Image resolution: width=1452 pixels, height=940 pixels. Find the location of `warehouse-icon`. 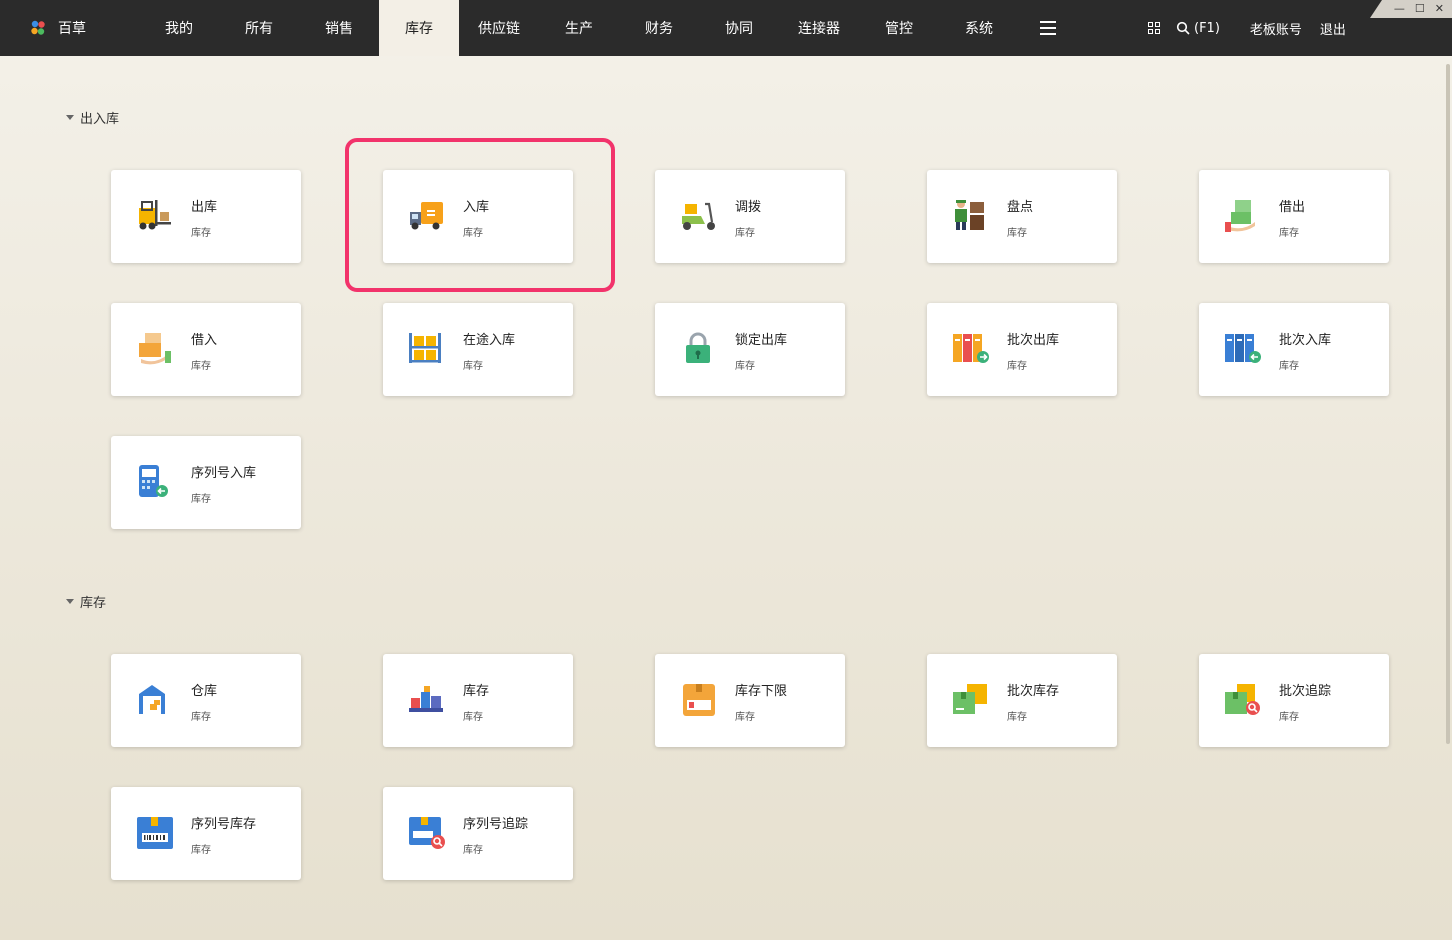

warehouse-icon is located at coordinates (152, 699).